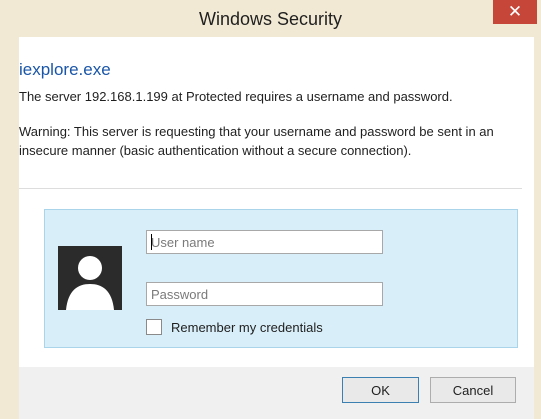 This screenshot has height=419, width=541. Describe the element at coordinates (264, 294) in the screenshot. I see `password-input` at that location.